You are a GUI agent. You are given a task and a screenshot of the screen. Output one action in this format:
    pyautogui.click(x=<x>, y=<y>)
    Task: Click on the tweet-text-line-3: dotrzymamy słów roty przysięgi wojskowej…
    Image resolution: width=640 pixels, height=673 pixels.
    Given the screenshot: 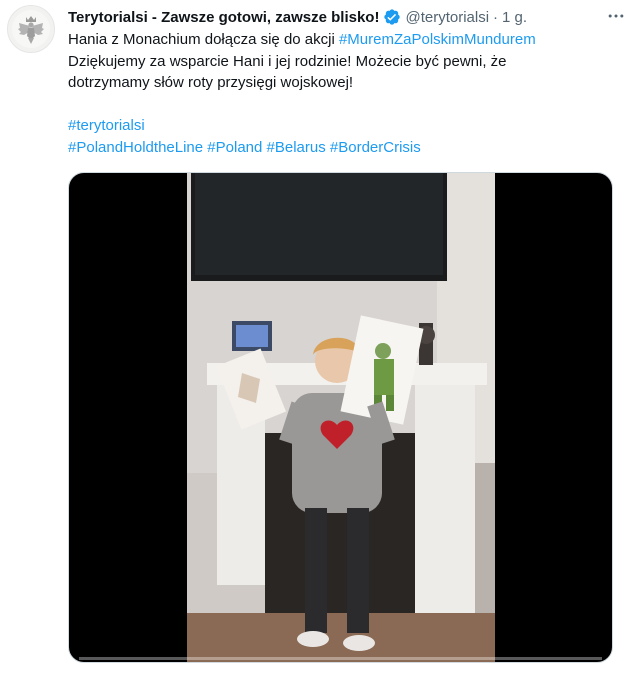 What is the action you would take?
    pyautogui.click(x=211, y=82)
    